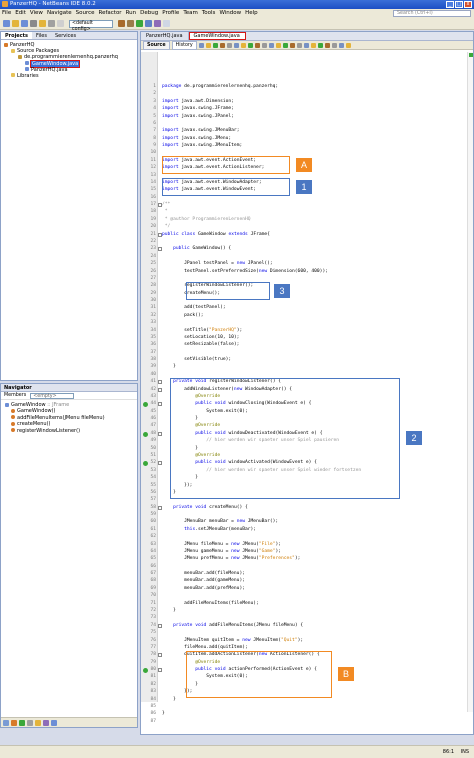  Describe the element at coordinates (182, 315) in the screenshot. I see `code-line: pack();` at that location.